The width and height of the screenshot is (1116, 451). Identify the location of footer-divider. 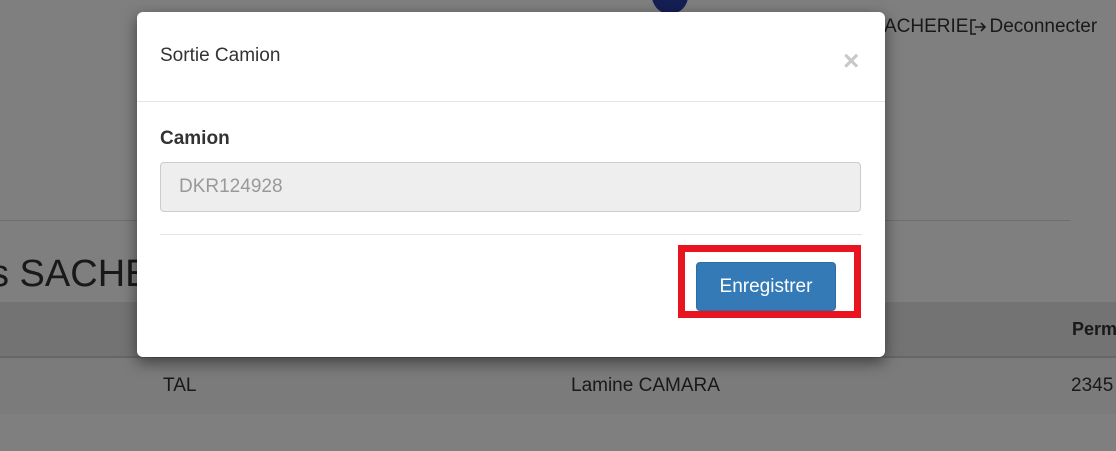
(511, 234).